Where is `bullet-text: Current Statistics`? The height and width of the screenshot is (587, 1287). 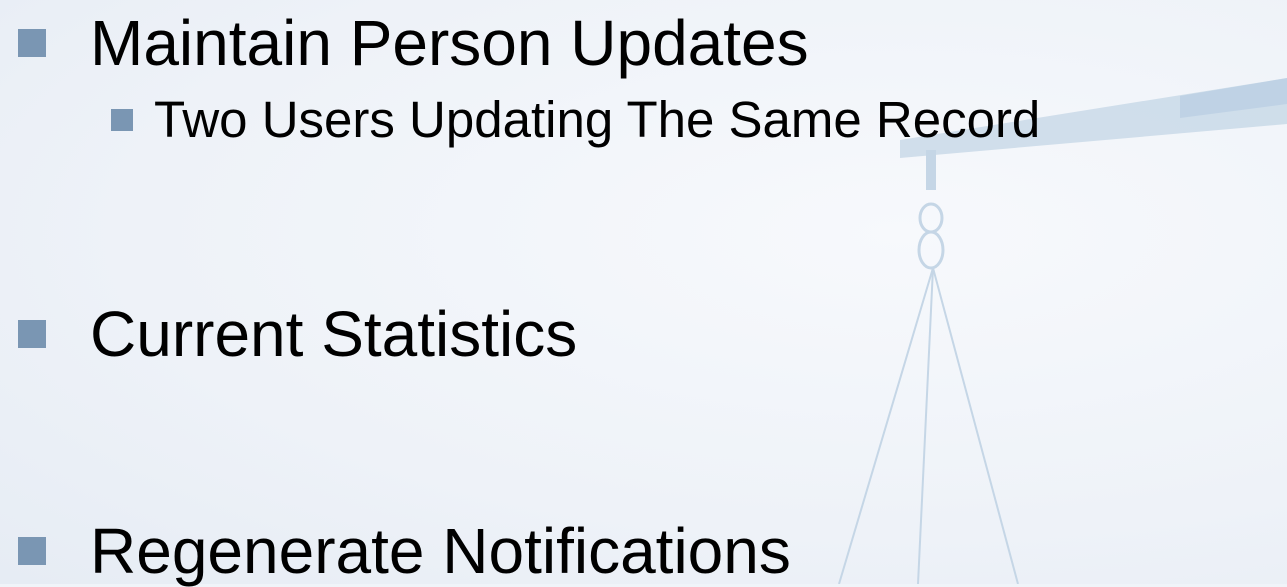
bullet-text: Current Statistics is located at coordinates (334, 334).